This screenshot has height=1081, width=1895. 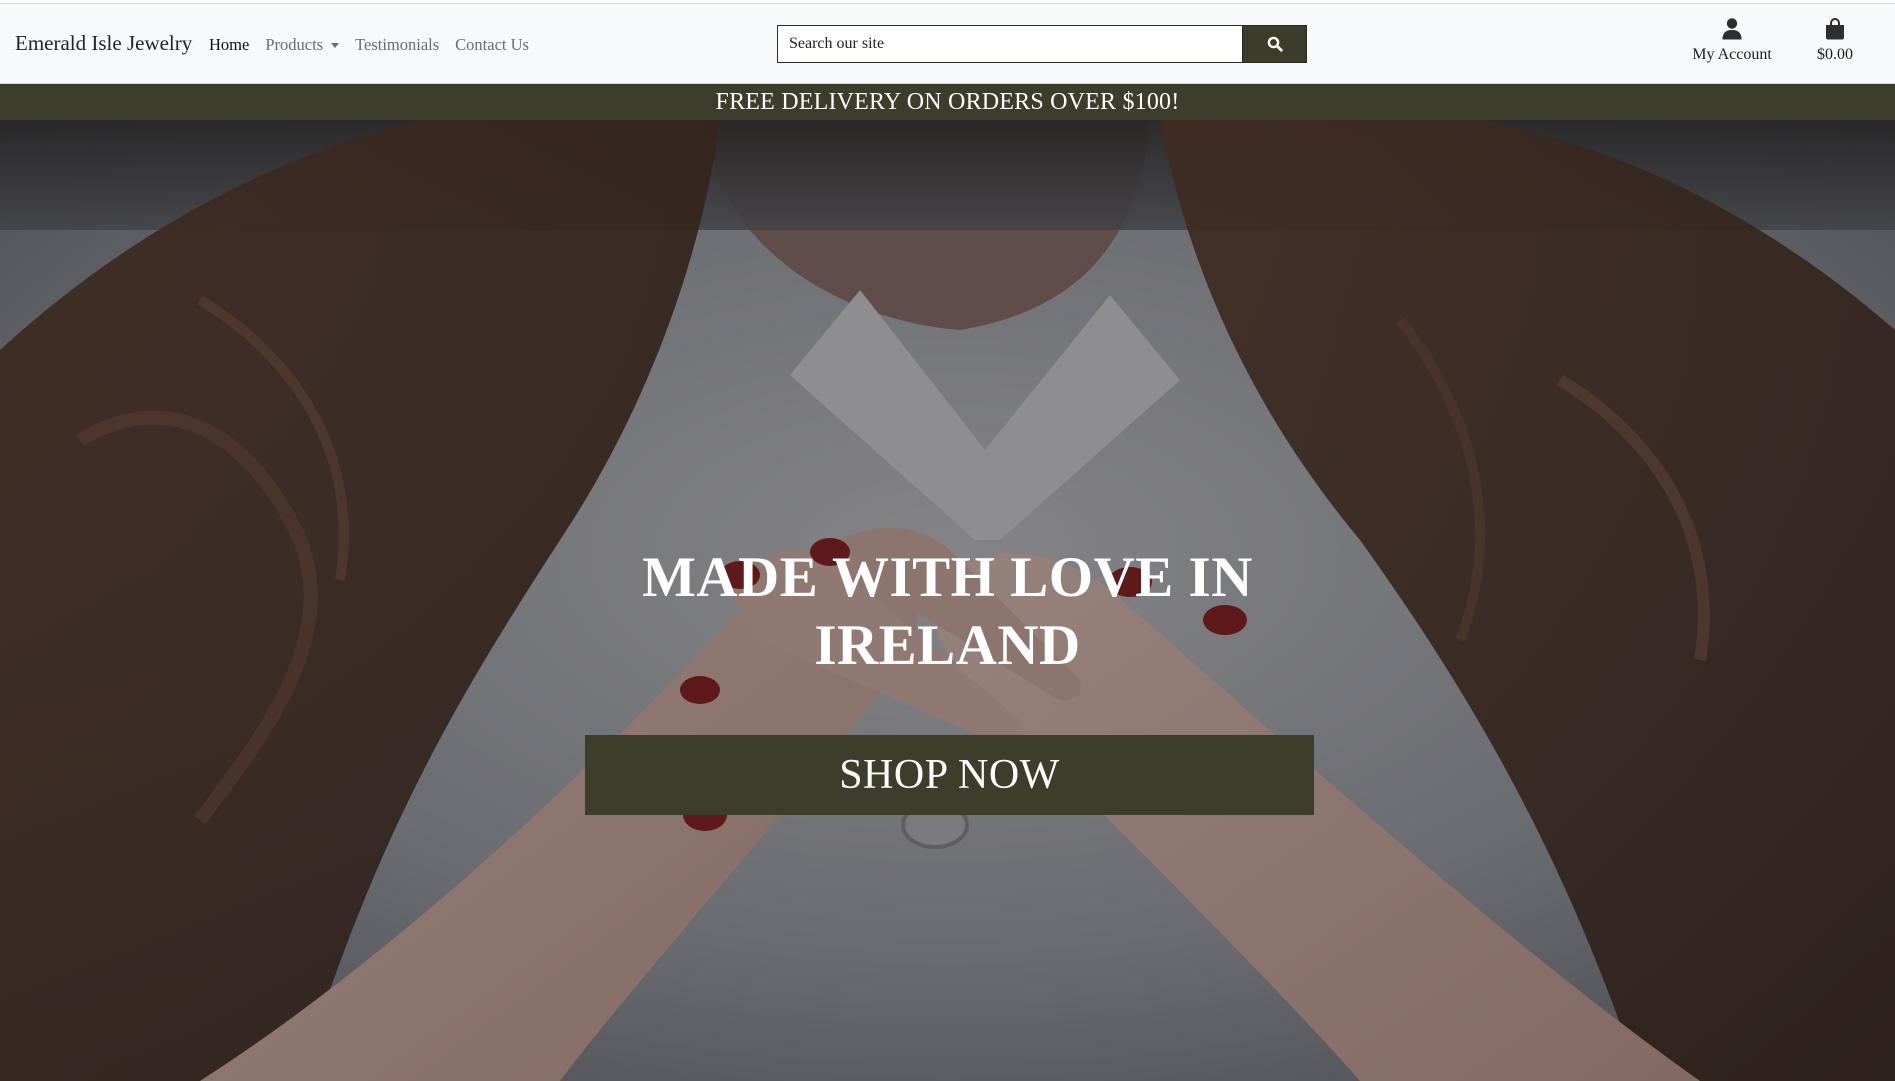 I want to click on brand-logo-link: Emerald Isle Jewelry, so click(x=103, y=43).